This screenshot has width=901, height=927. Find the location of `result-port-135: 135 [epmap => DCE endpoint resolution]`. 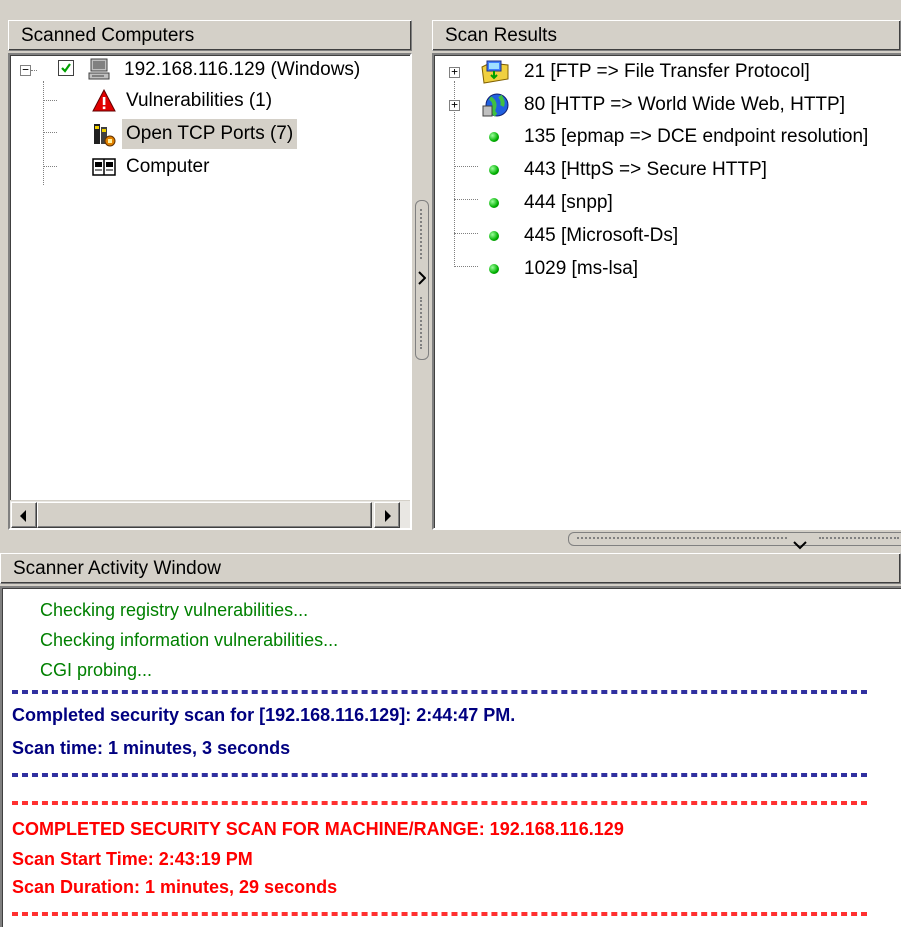

result-port-135: 135 [epmap => DCE endpoint resolution] is located at coordinates (666, 137).